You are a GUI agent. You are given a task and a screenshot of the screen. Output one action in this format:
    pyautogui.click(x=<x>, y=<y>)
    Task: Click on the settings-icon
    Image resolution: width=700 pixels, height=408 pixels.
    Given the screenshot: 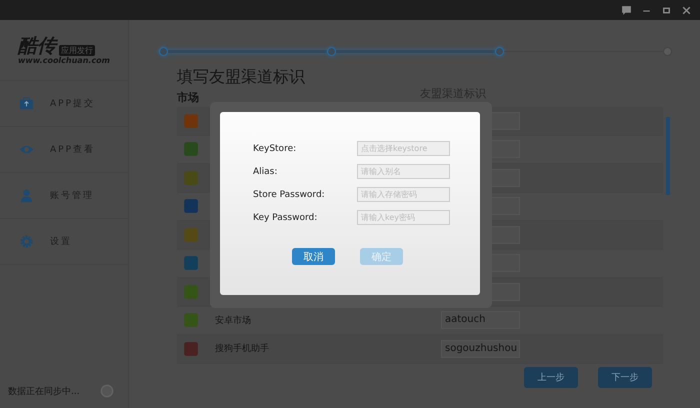 What is the action you would take?
    pyautogui.click(x=26, y=241)
    